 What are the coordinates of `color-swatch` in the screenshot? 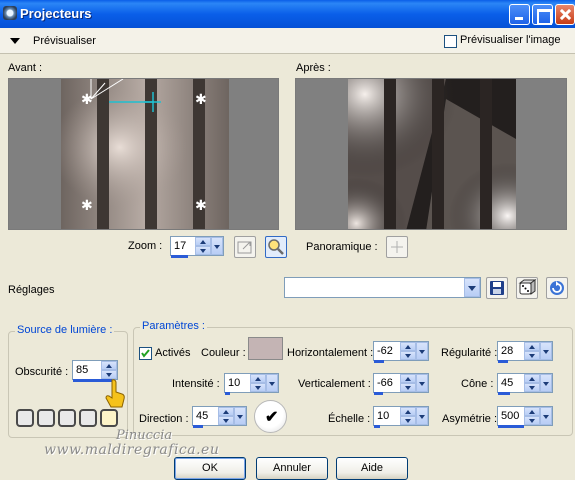 It's located at (265, 348).